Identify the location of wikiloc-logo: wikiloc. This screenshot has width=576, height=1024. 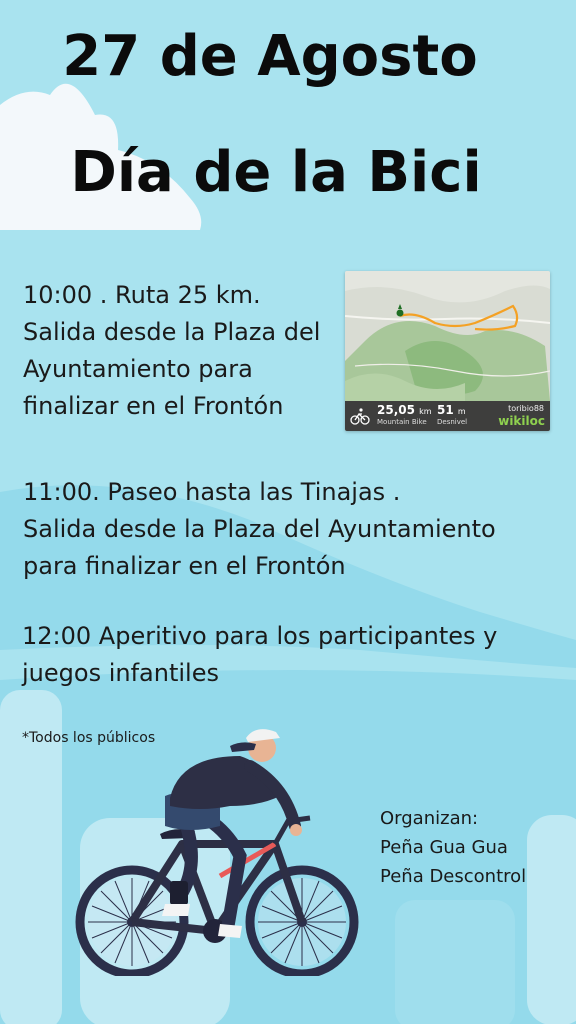
(521, 421).